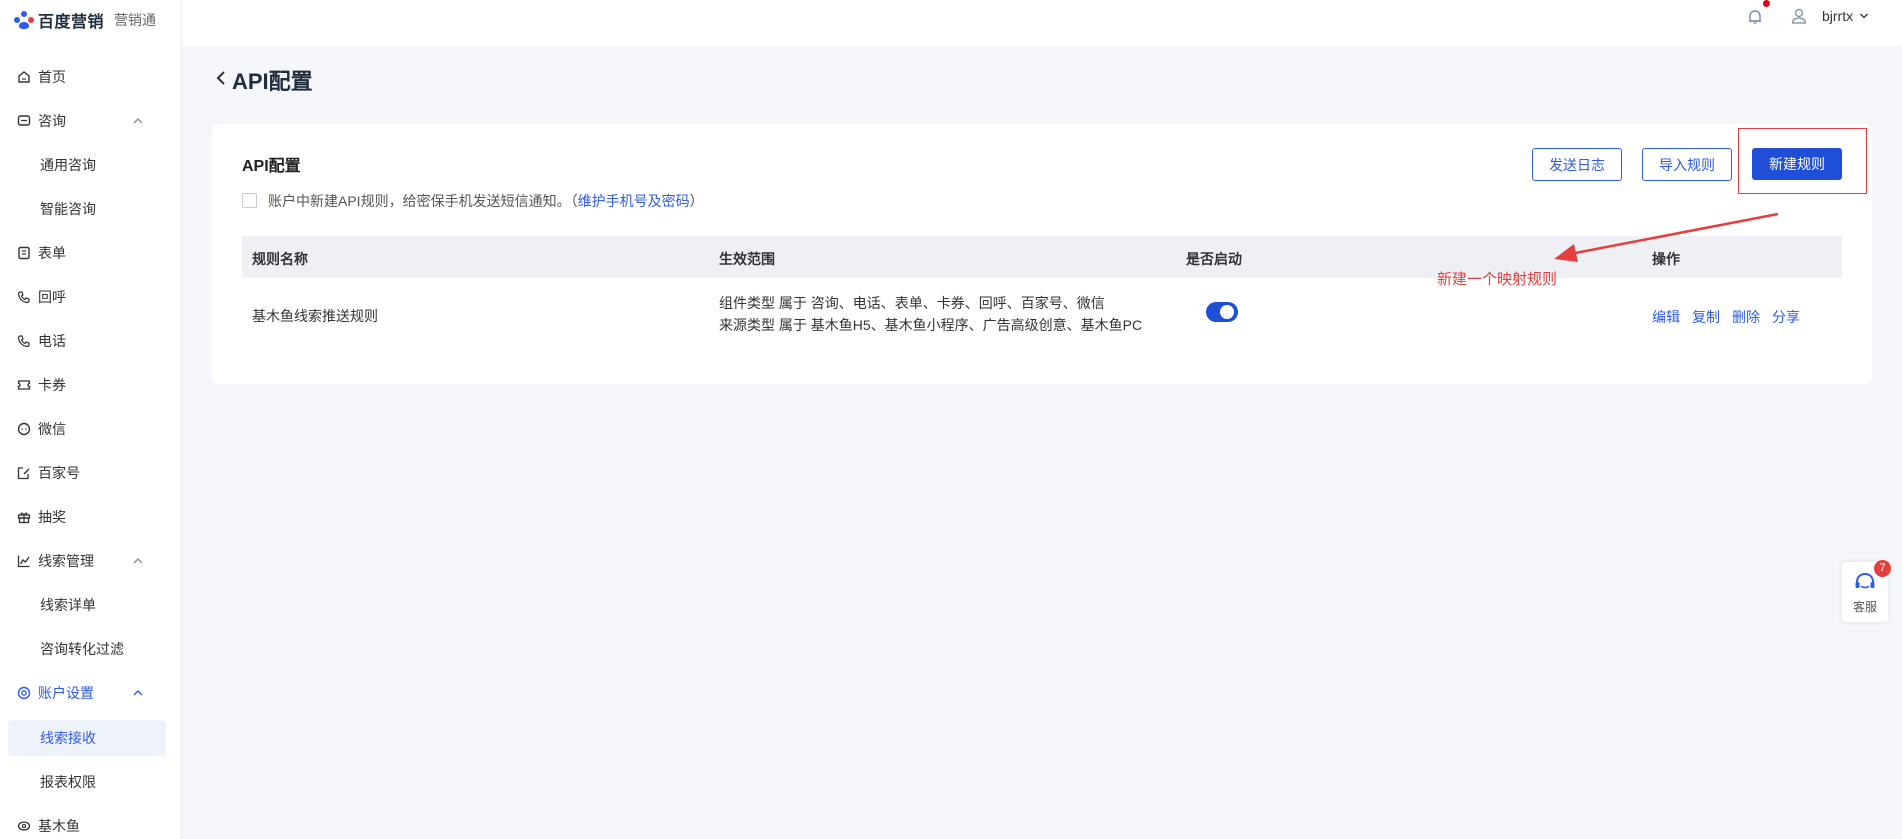 This screenshot has height=839, width=1902. I want to click on sidebar-item-baijiahao: 百家号, so click(91, 473).